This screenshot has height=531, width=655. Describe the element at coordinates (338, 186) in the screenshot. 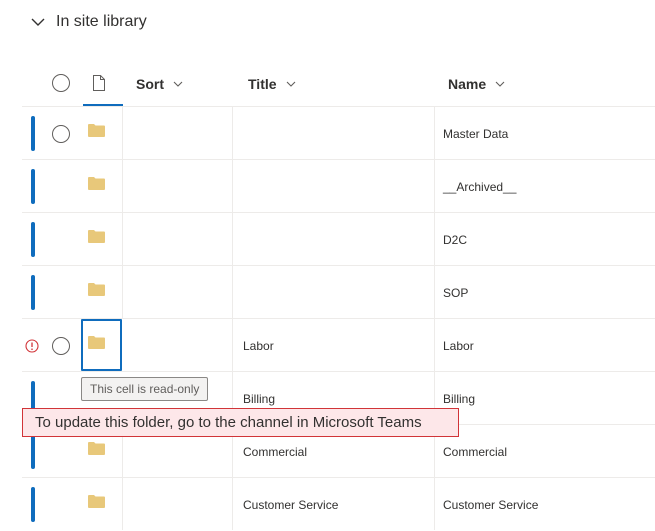

I see `table-row: __Archived__` at that location.